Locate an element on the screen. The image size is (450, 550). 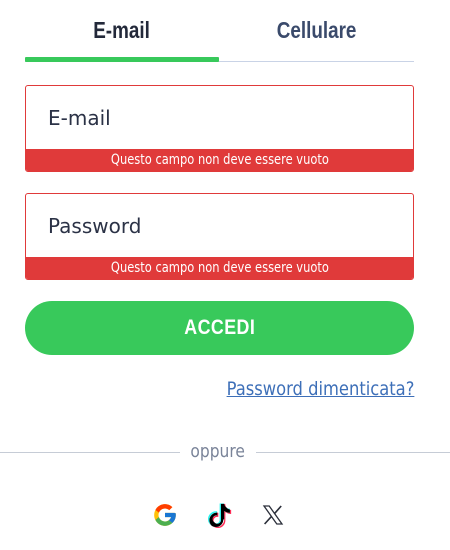
divider-line-right is located at coordinates (353, 452).